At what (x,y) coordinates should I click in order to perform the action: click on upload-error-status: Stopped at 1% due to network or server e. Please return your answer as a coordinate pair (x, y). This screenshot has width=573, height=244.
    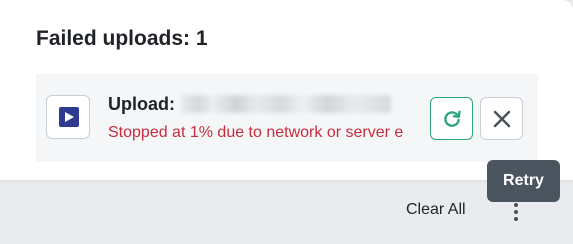
    Looking at the image, I should click on (256, 132).